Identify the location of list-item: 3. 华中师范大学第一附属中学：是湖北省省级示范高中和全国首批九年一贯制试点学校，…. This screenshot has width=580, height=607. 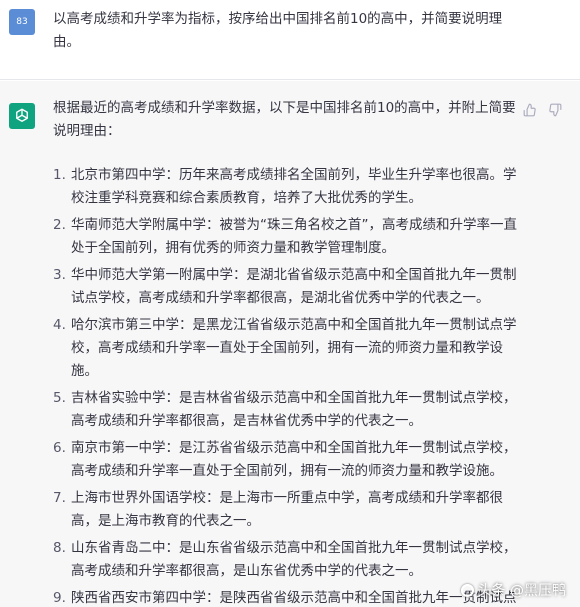
(285, 287).